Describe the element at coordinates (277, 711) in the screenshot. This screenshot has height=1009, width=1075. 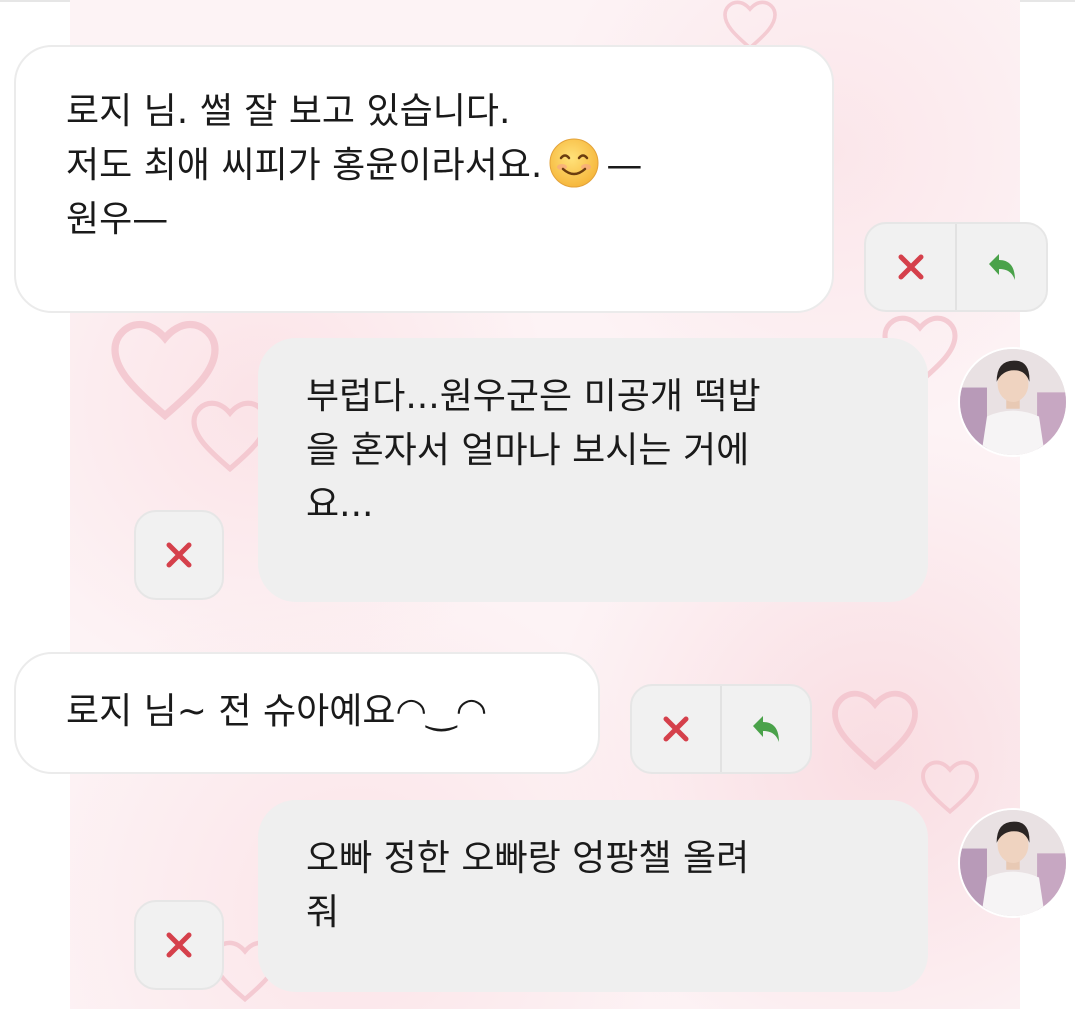
I see `message-text-line: 로지 님~ 전 슈아예요◠‿◠` at that location.